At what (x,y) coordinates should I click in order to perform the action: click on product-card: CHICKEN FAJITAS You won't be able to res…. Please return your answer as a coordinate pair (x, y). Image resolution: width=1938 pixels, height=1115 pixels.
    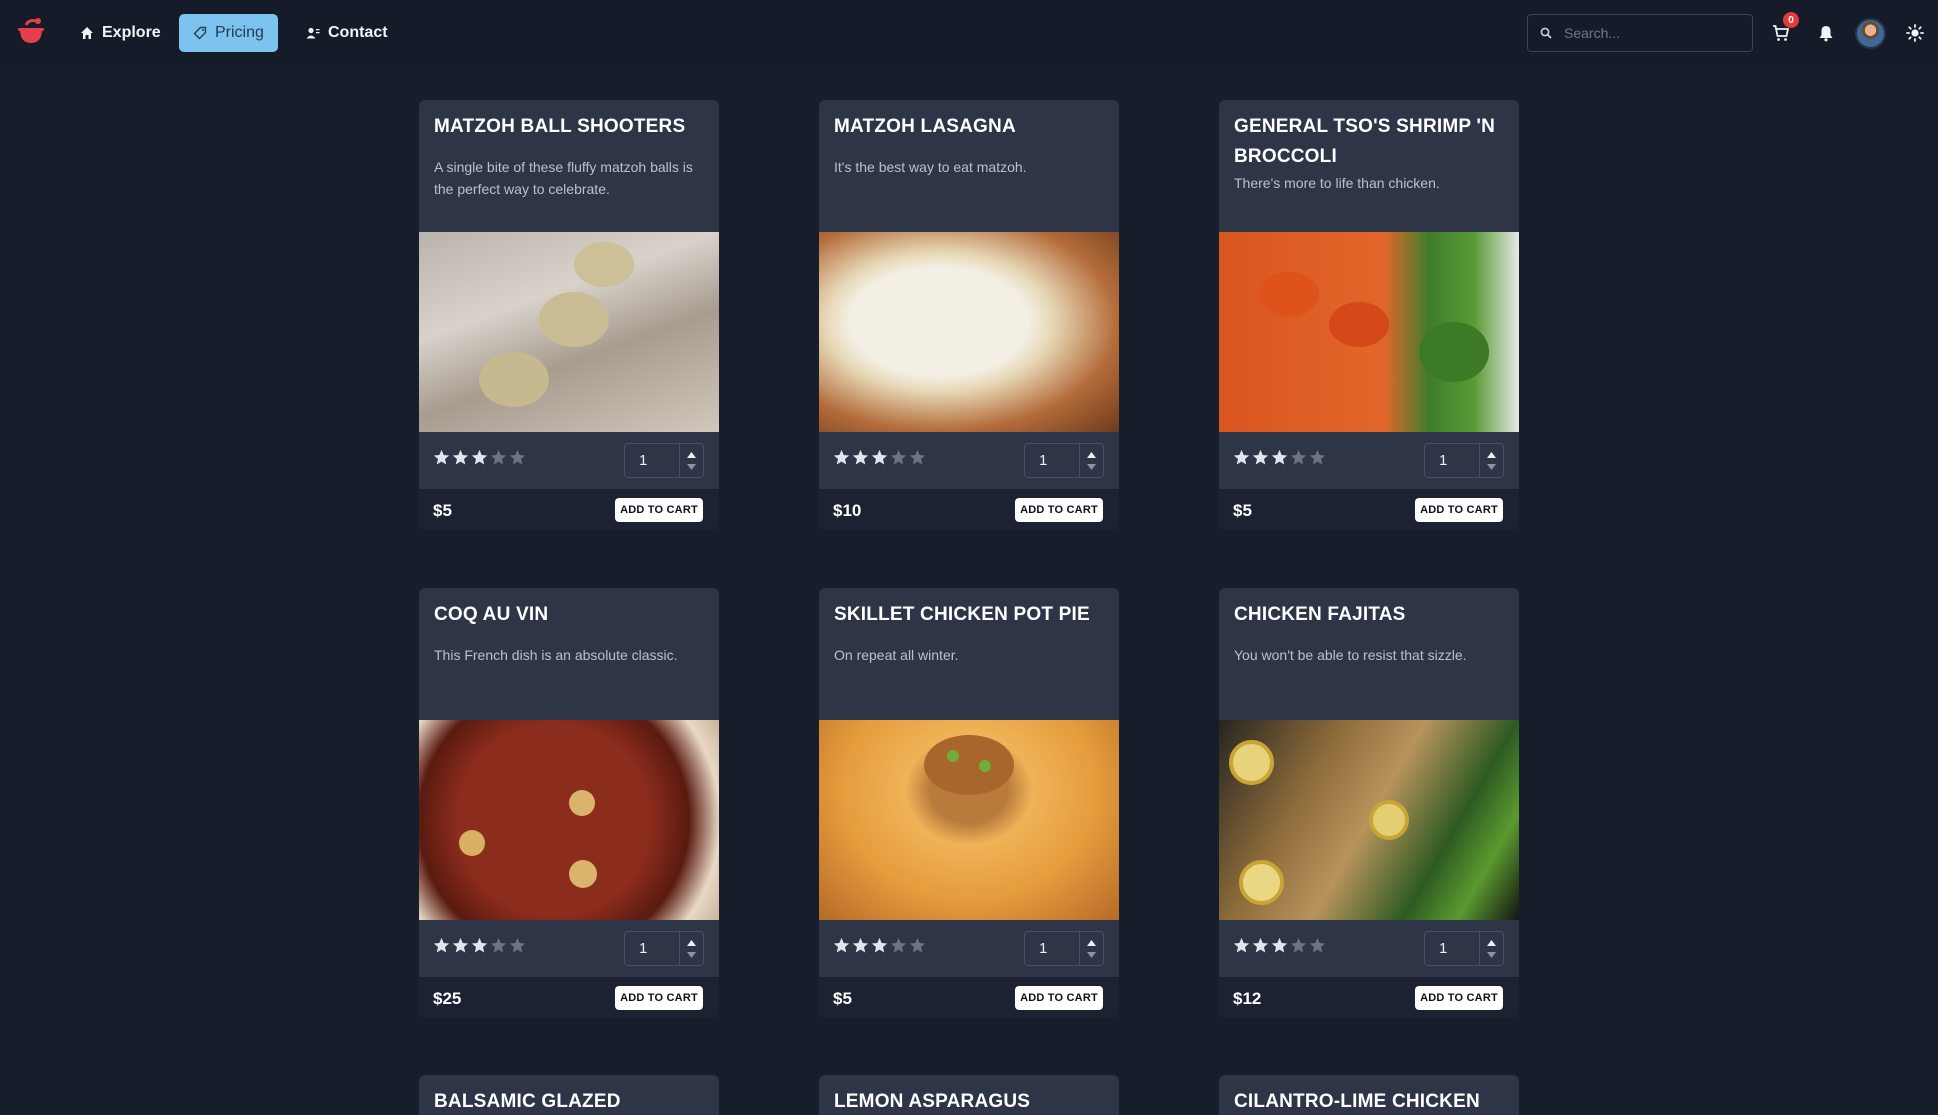
    Looking at the image, I should click on (1369, 803).